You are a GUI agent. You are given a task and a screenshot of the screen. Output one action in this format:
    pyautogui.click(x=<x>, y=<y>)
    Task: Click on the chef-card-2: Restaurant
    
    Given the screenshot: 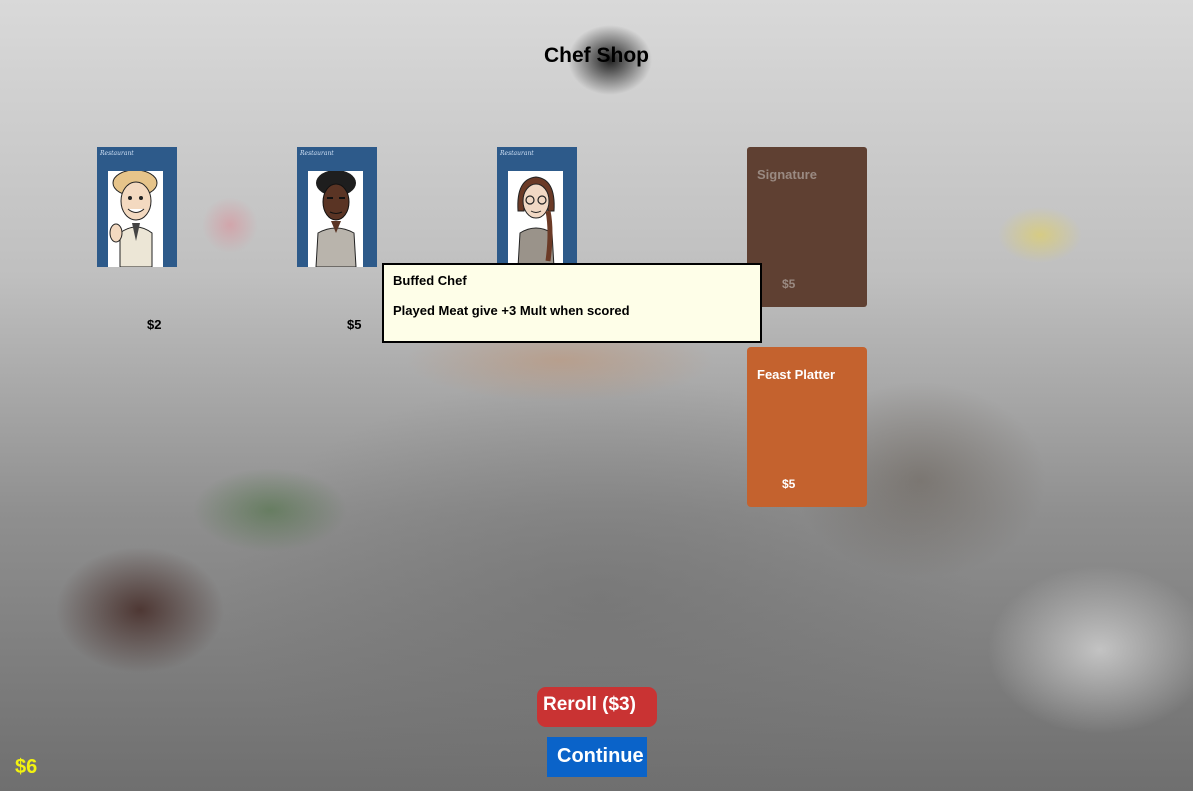 What is the action you would take?
    pyautogui.click(x=337, y=207)
    